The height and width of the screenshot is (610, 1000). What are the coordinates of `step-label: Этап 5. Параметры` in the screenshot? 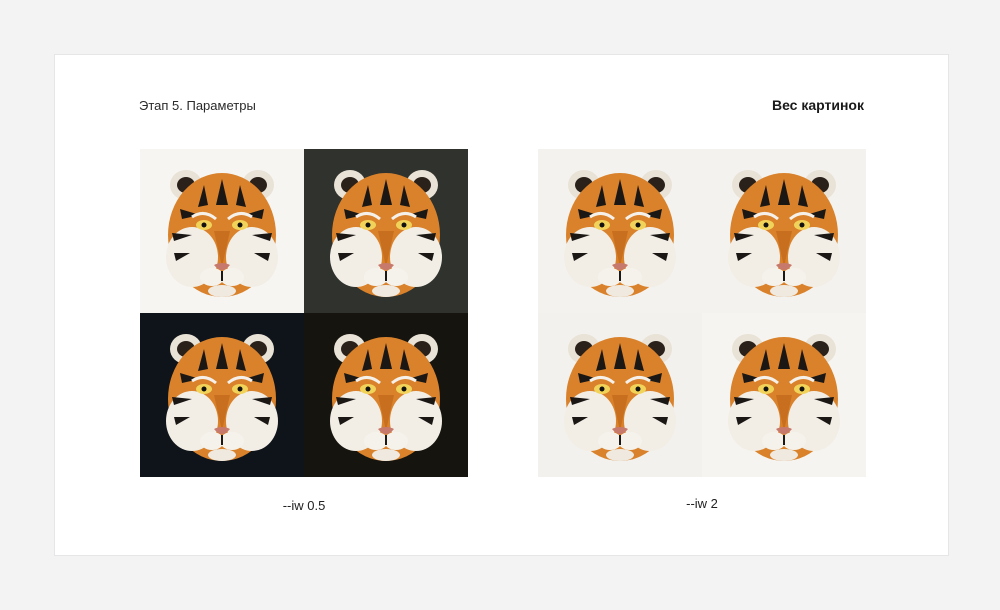 It's located at (197, 105).